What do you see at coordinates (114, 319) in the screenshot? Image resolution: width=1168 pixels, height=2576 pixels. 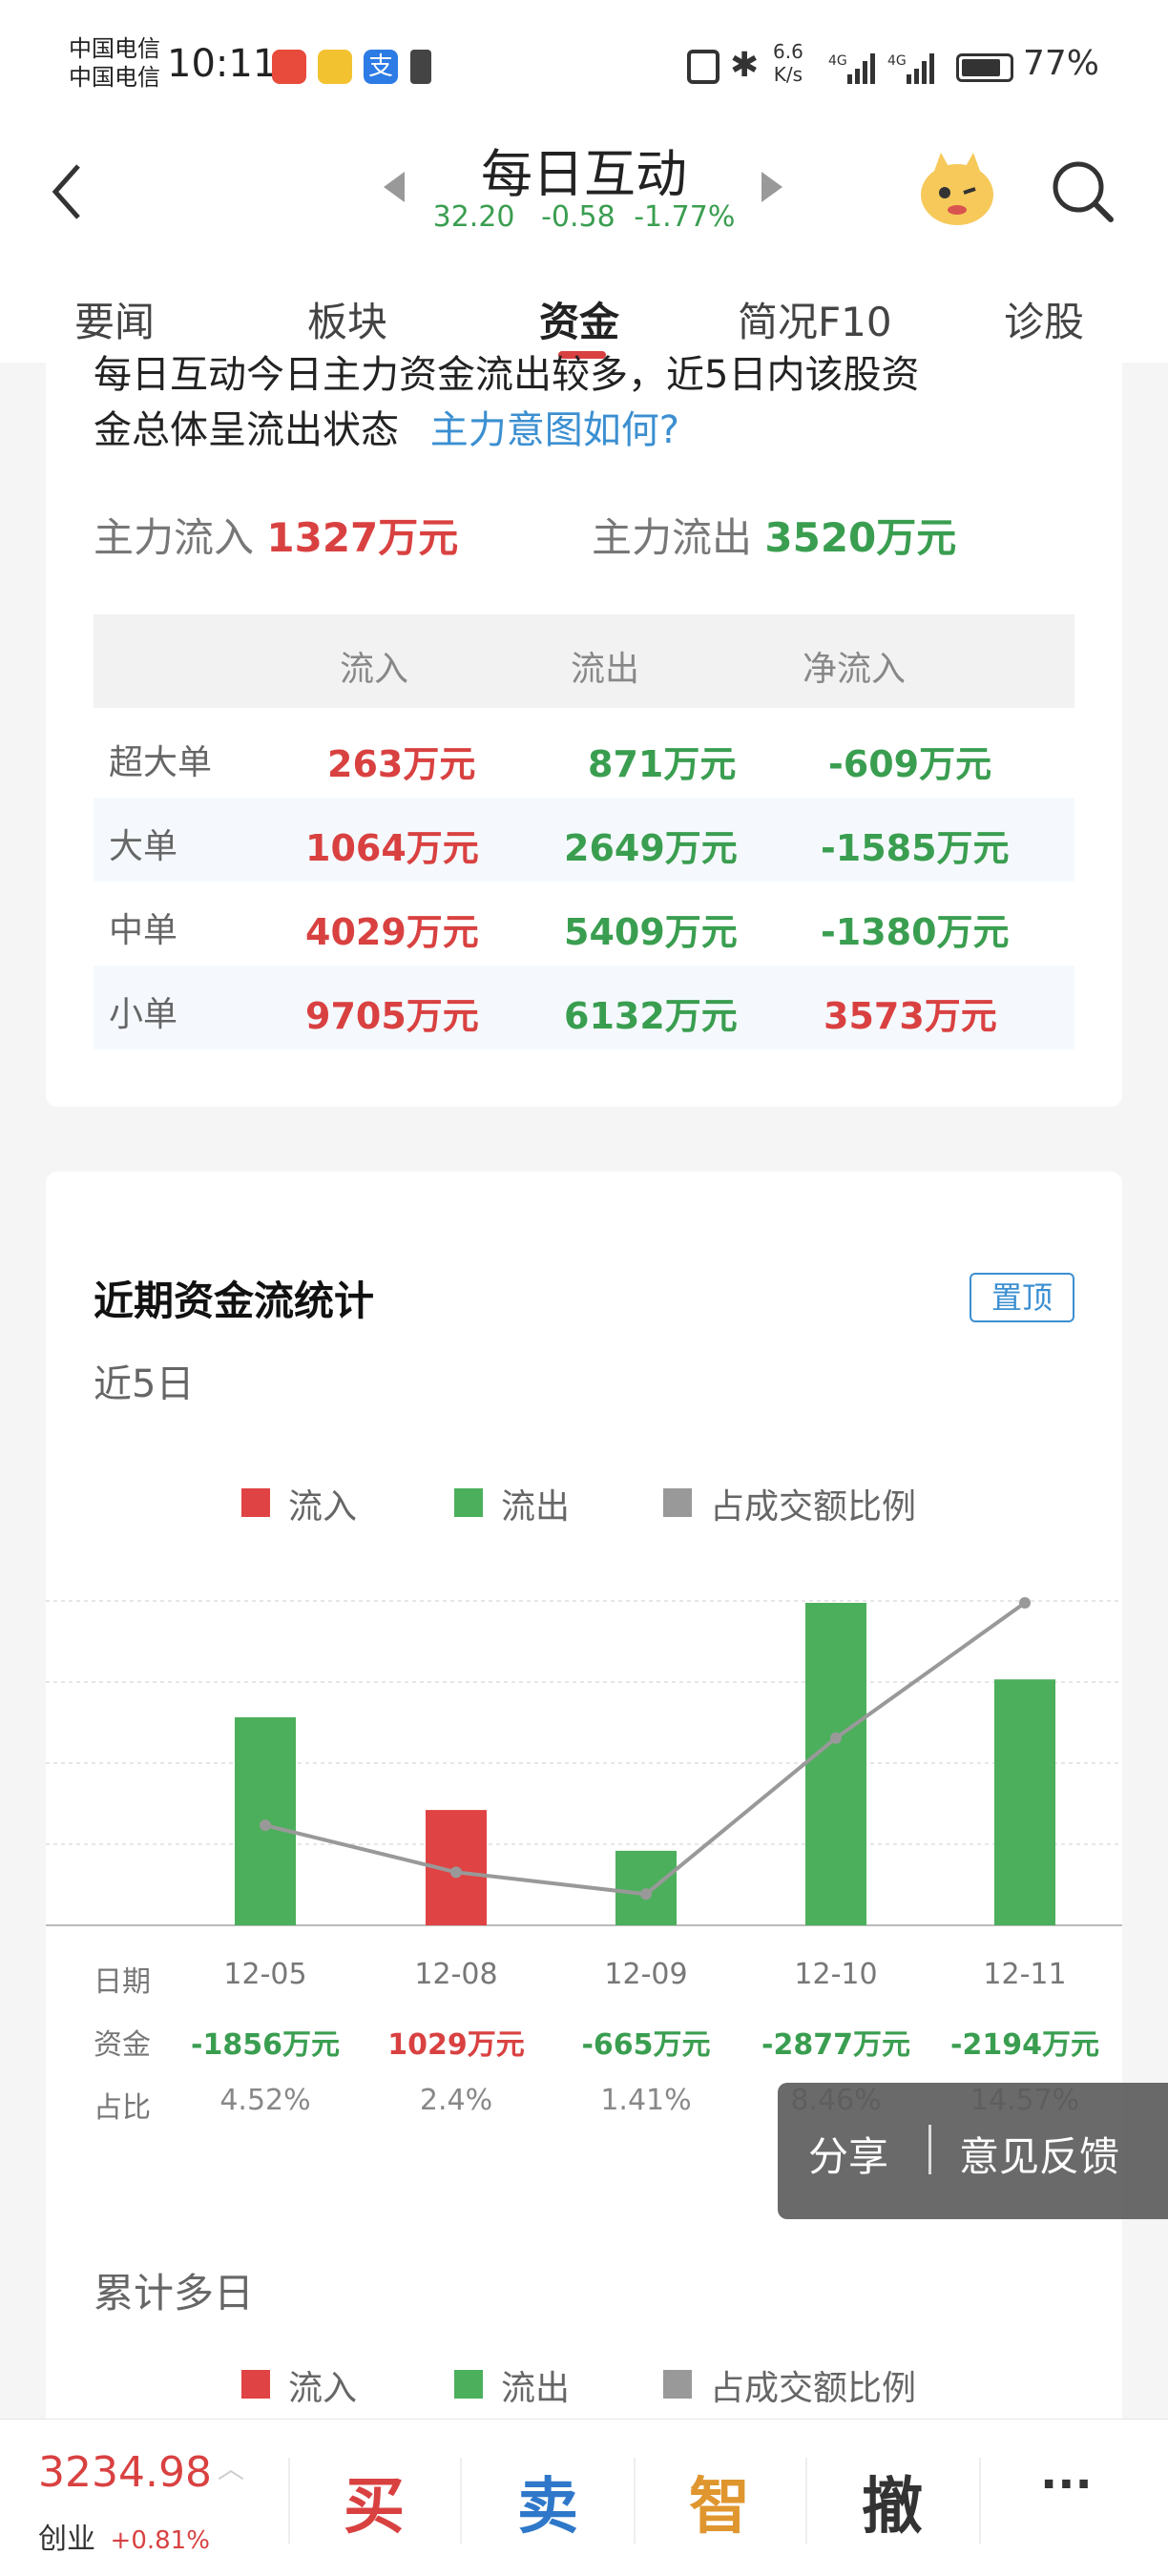 I see `tab-news: 要闻` at bounding box center [114, 319].